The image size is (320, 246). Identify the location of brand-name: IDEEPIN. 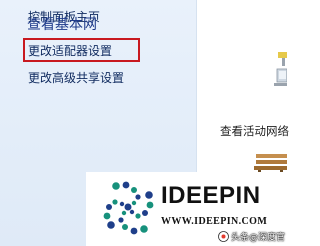
(211, 195).